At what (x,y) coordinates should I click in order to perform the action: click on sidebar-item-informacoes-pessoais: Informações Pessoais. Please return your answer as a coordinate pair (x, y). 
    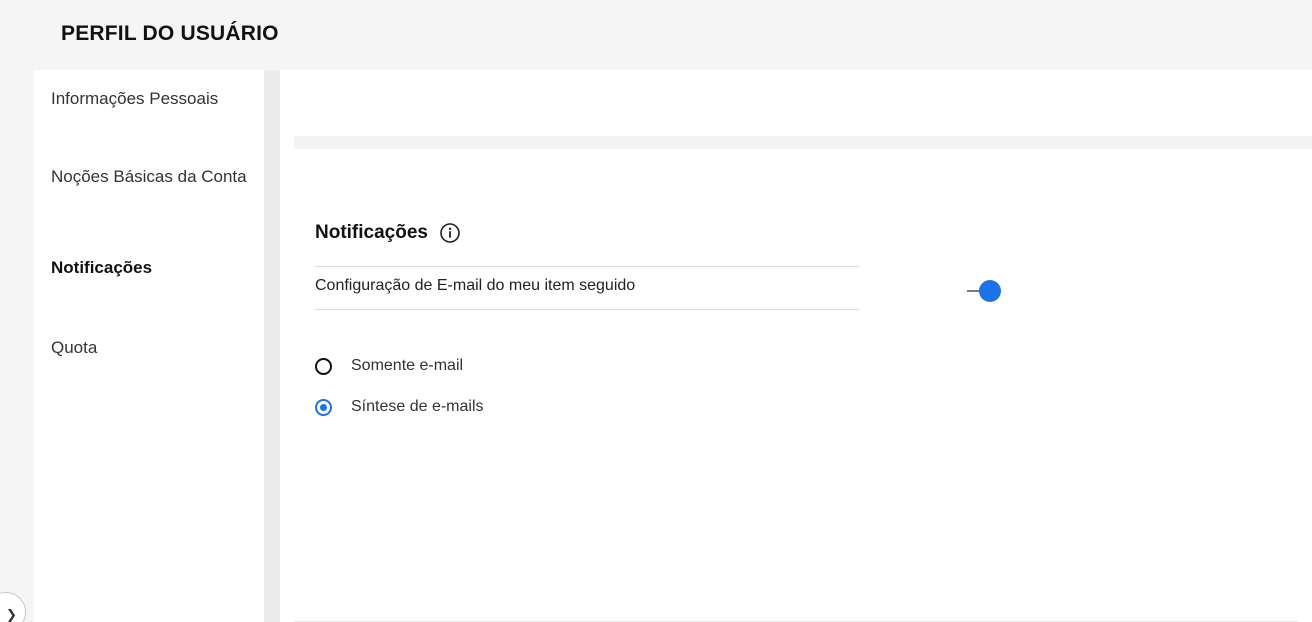
    Looking at the image, I should click on (151, 98).